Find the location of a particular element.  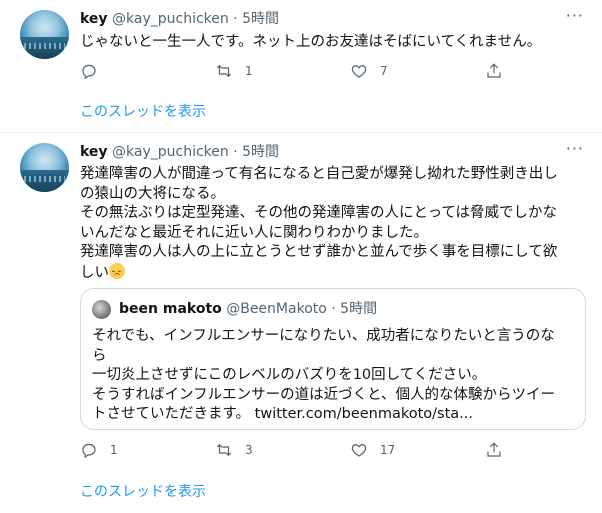

like-count: 7 is located at coordinates (384, 71).